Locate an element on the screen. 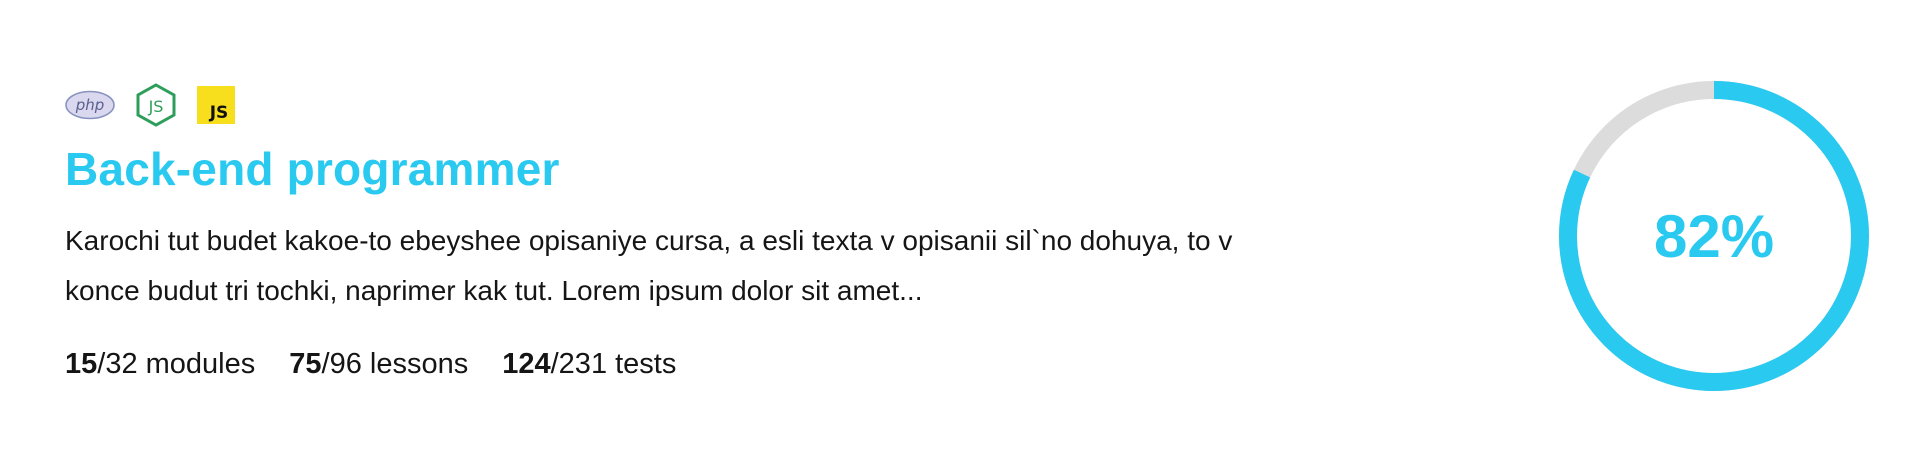  tests-total: /231 tests is located at coordinates (613, 364).